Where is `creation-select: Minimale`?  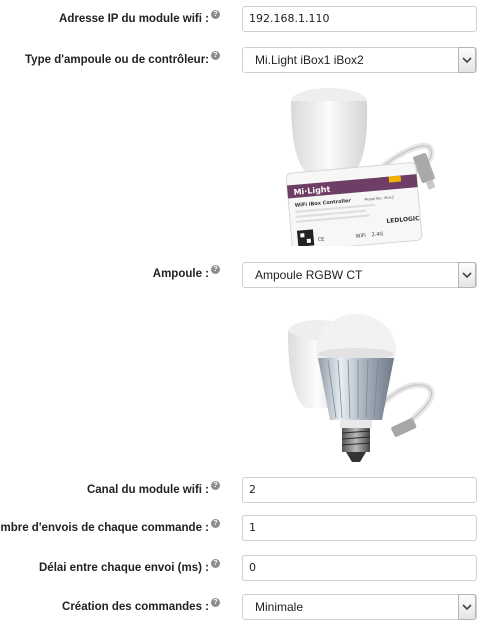 creation-select: Minimale is located at coordinates (359, 607).